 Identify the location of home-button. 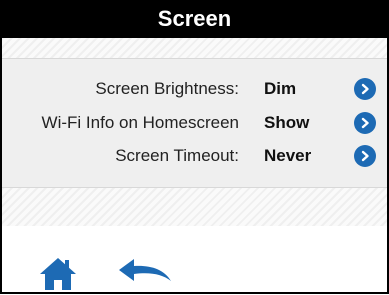
(58, 273).